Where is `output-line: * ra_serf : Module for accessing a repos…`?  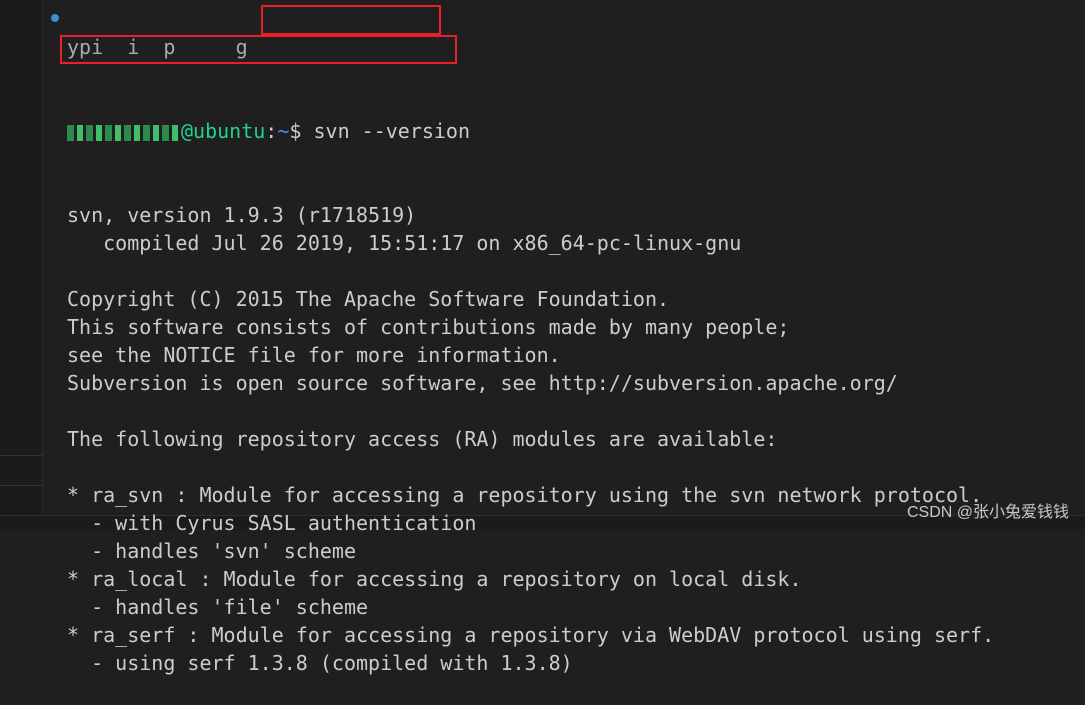 output-line: * ra_serf : Module for accessing a repos… is located at coordinates (531, 635).